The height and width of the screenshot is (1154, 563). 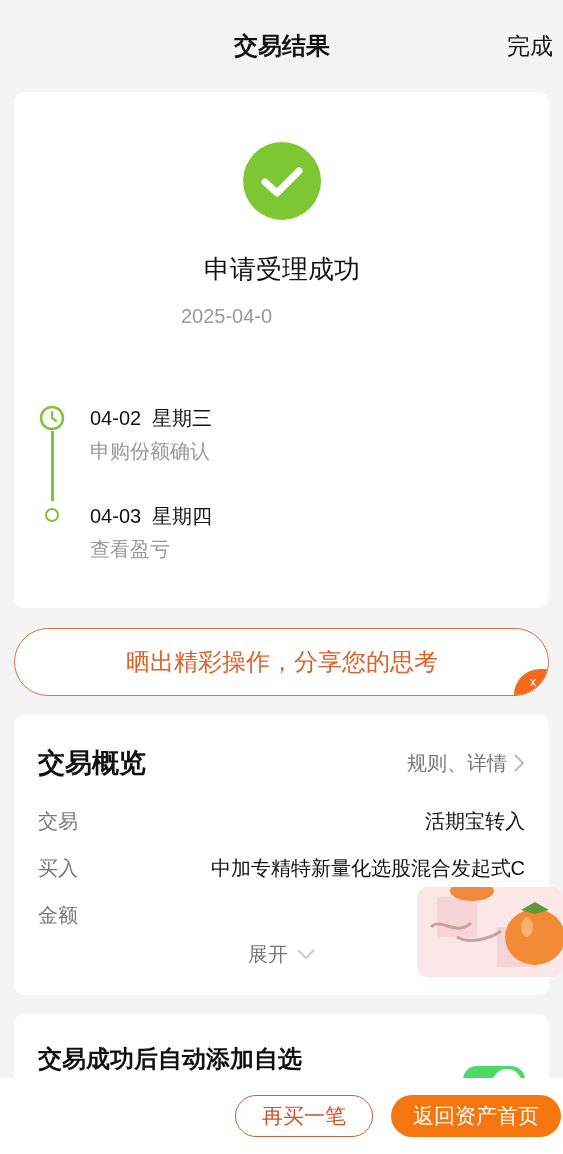 I want to click on done-button: 完成, so click(x=530, y=46).